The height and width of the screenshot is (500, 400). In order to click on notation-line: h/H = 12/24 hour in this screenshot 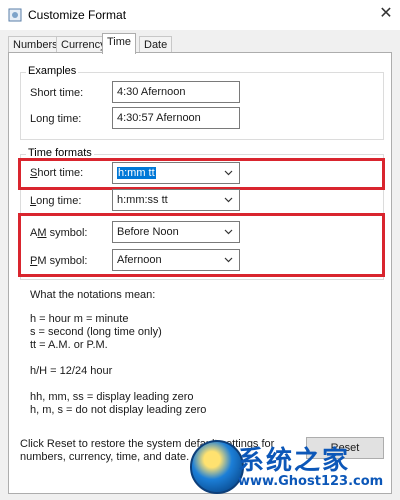, I will do `click(71, 371)`.